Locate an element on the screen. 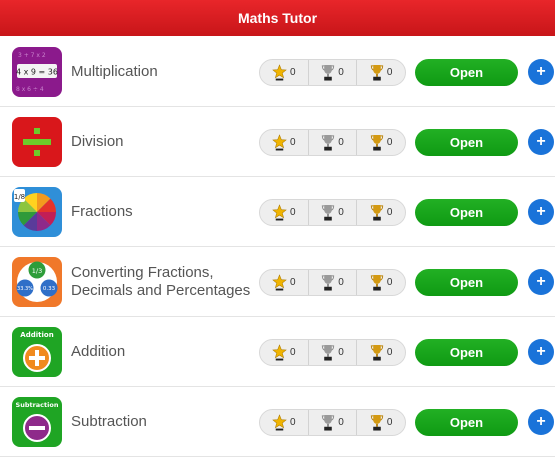 The height and width of the screenshot is (457, 555). svg-text: 8 x 6 ÷ 4 is located at coordinates (30, 89).